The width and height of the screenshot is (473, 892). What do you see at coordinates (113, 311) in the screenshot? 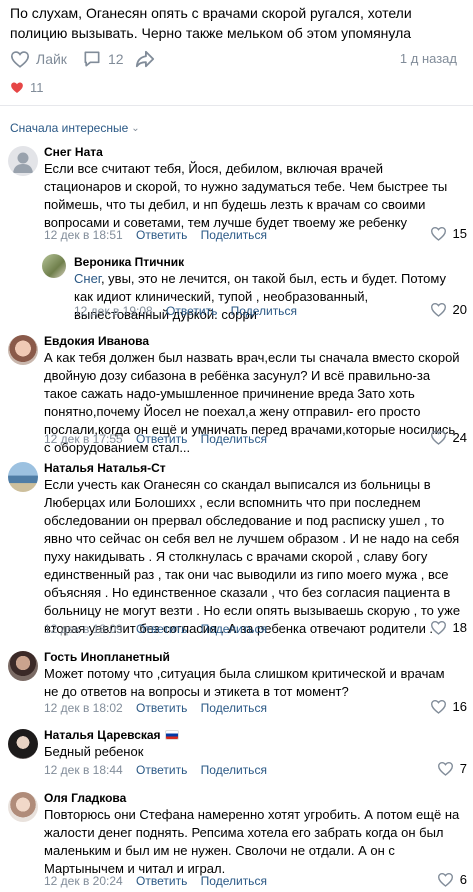
I see `comment-time: 12 дек в 19:08` at bounding box center [113, 311].